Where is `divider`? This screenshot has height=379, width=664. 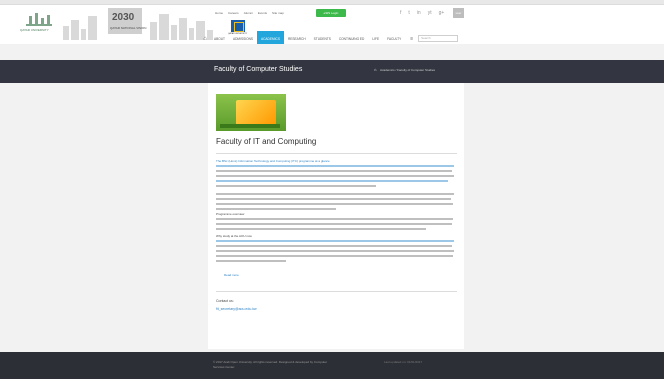
divider is located at coordinates (336, 153).